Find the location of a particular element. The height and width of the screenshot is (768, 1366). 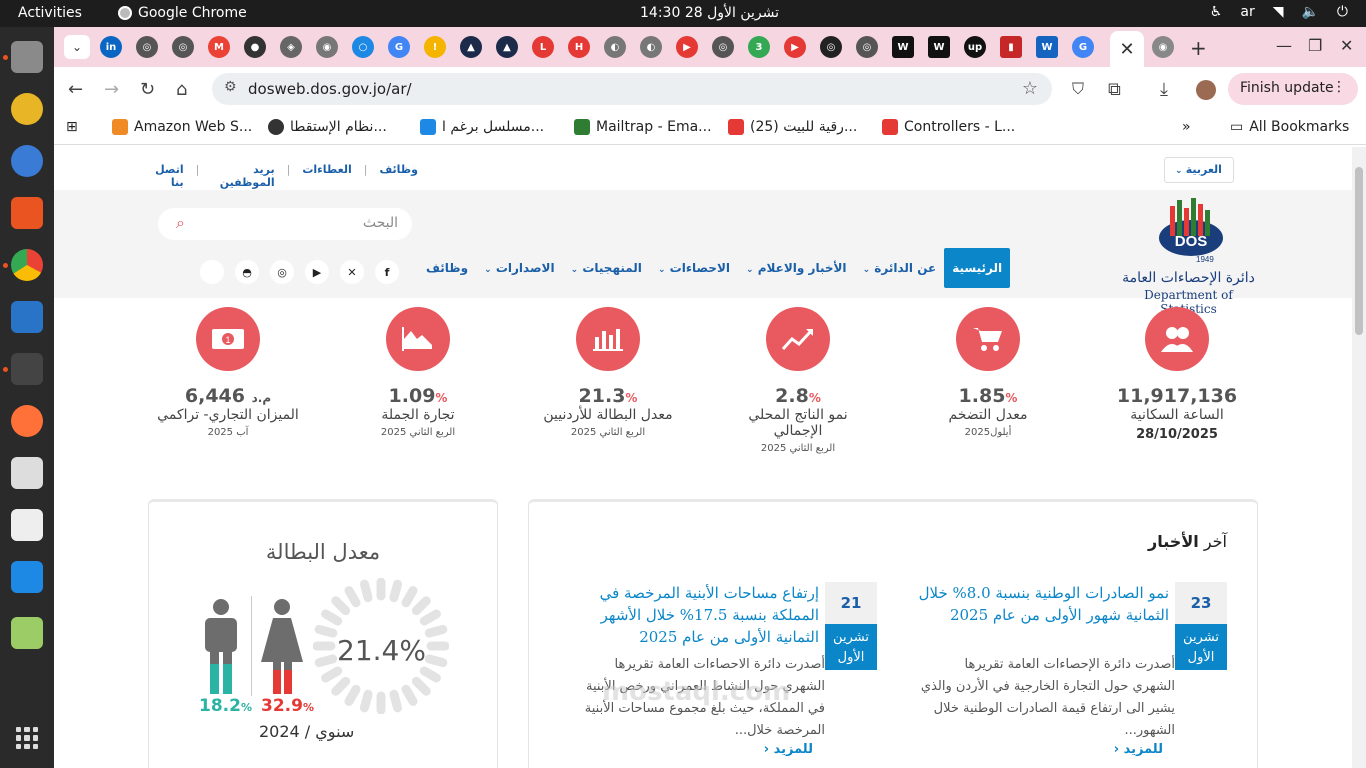

tab-linkedin: in is located at coordinates (111, 47).